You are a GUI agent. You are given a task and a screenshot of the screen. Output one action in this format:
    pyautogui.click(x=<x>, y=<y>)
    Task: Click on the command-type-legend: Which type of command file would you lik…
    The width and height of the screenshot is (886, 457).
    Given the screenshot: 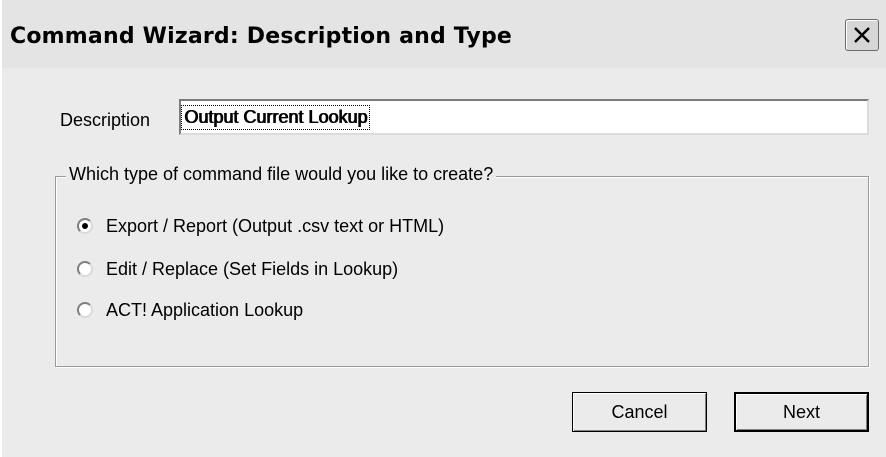 What is the action you would take?
    pyautogui.click(x=281, y=174)
    